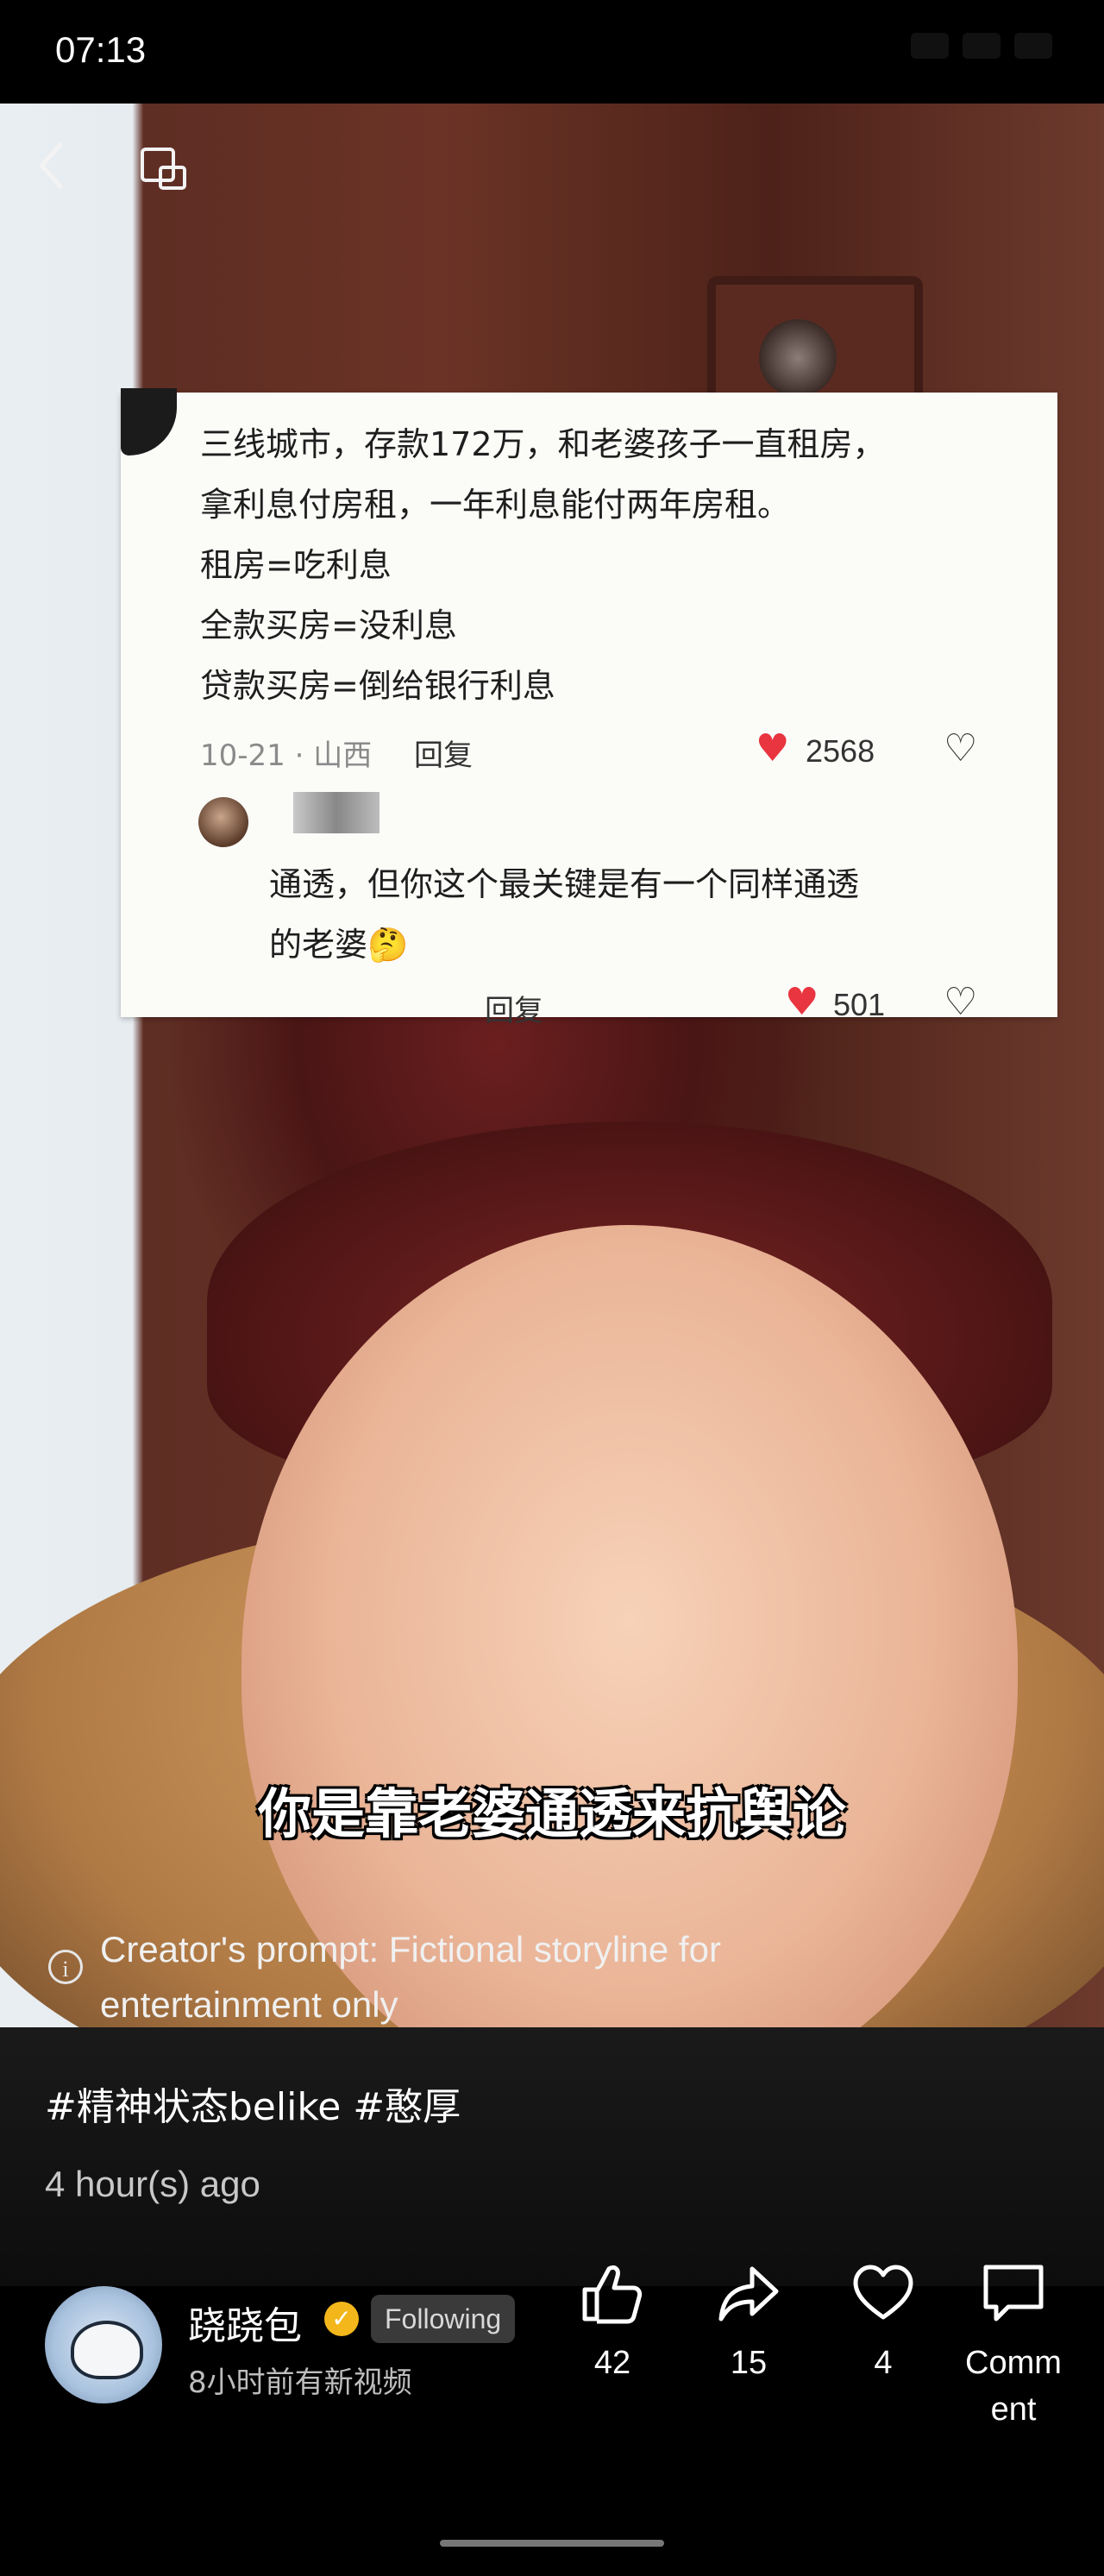 This screenshot has height=2576, width=1104. I want to click on comment-bubble-icon, so click(1014, 2293).